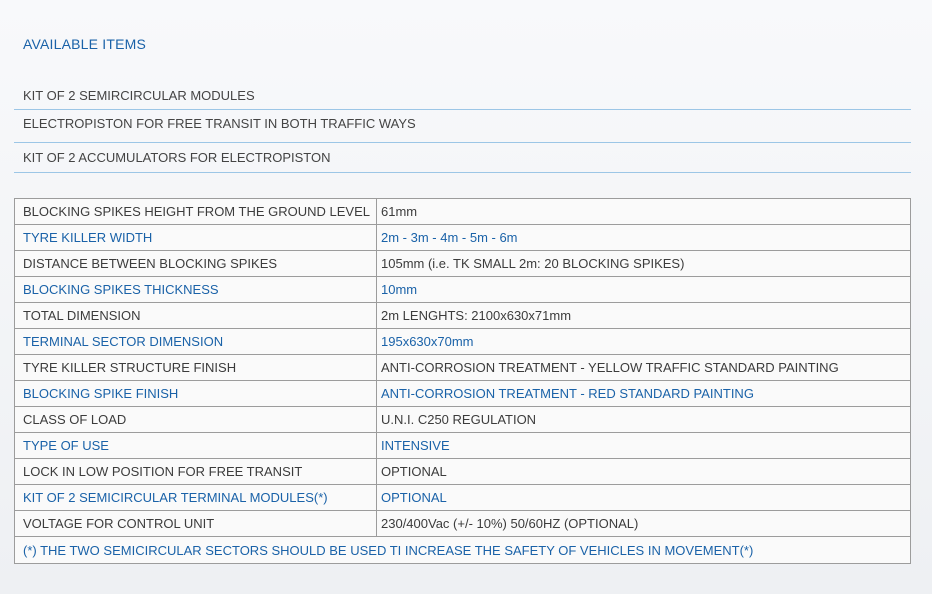 The width and height of the screenshot is (932, 594). I want to click on spec-value: 2m LENGHTS: 2100x630x71mm, so click(643, 315).